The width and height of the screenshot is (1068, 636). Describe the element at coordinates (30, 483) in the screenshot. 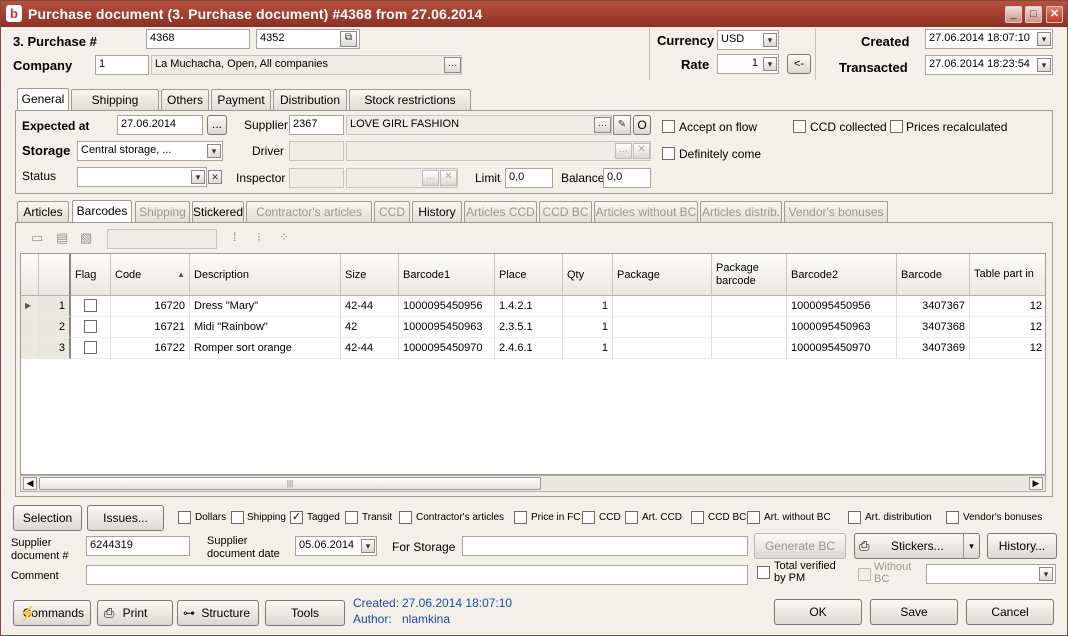

I see `scroll-left-icon: ◀` at that location.